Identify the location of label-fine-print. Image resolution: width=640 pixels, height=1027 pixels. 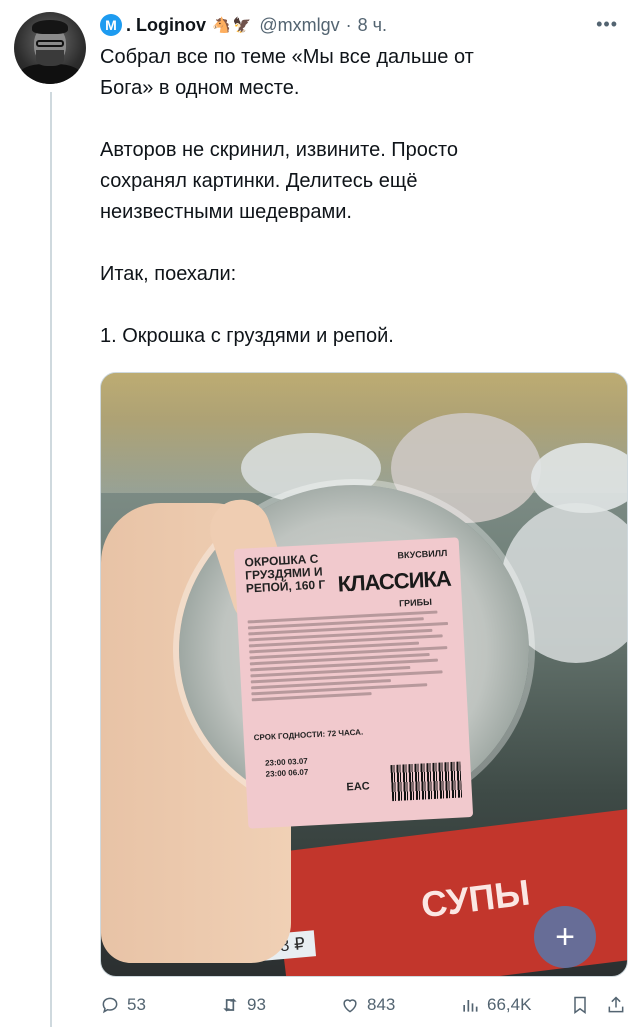
(349, 657).